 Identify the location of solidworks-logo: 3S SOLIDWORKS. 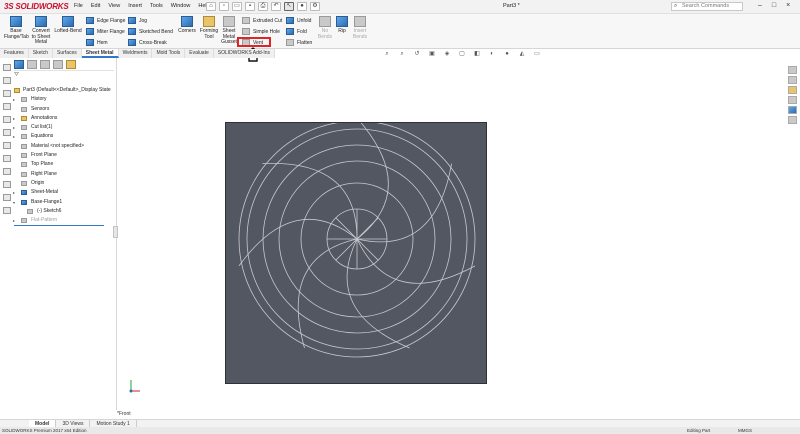
(36, 6).